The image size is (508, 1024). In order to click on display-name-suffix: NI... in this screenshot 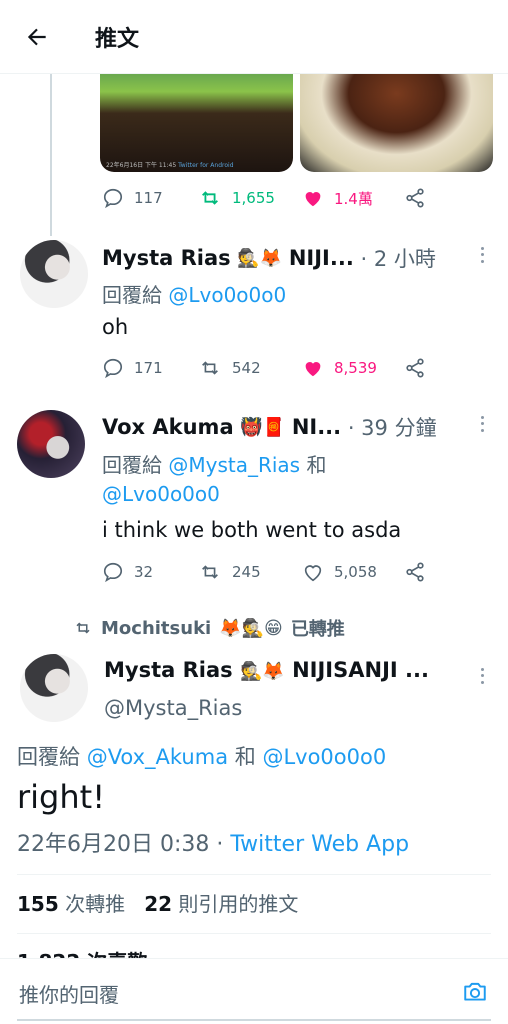, I will do `click(316, 427)`.